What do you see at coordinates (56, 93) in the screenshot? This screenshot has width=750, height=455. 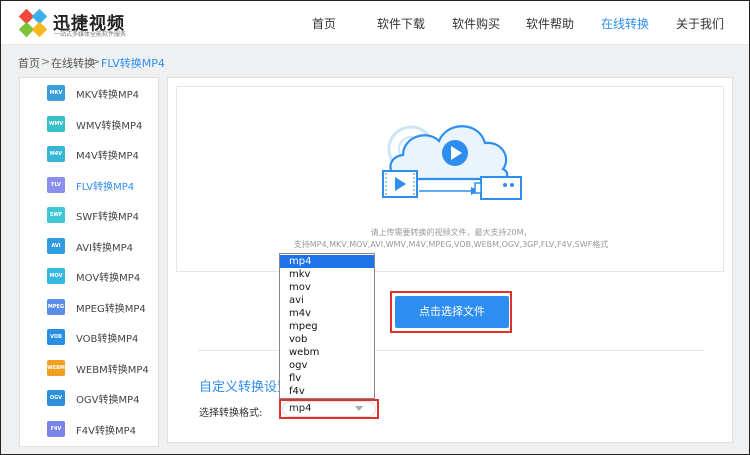 I see `mkv-file-icon: MKV` at bounding box center [56, 93].